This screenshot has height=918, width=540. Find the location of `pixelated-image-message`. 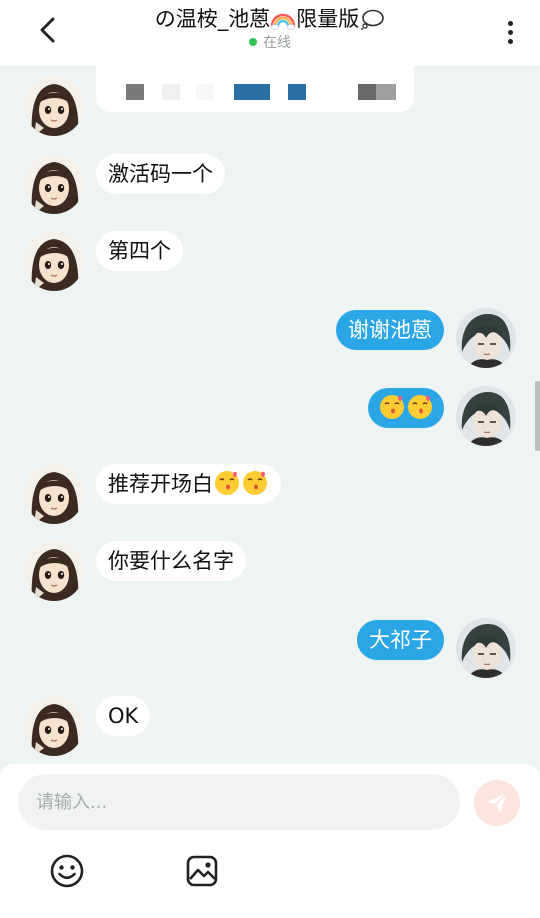

pixelated-image-message is located at coordinates (255, 89).